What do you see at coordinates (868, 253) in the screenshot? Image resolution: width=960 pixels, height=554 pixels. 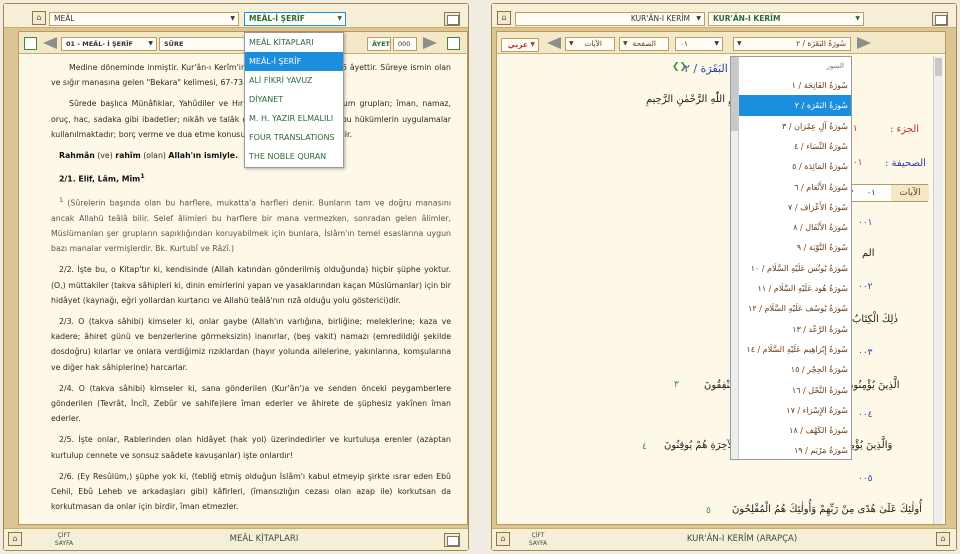 I see `ayah-text-1: الم` at bounding box center [868, 253].